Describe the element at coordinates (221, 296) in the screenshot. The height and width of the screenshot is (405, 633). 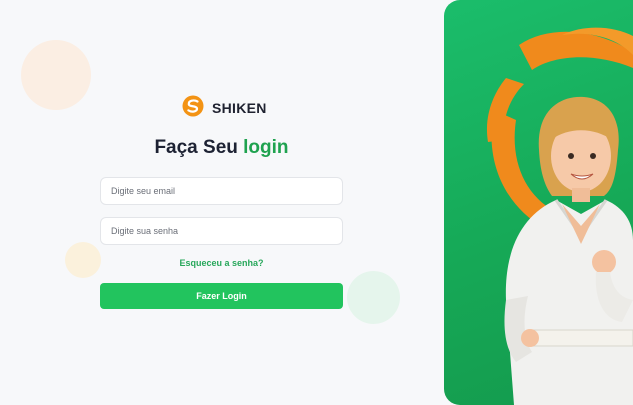
I see `login-button: Fazer Login` at that location.